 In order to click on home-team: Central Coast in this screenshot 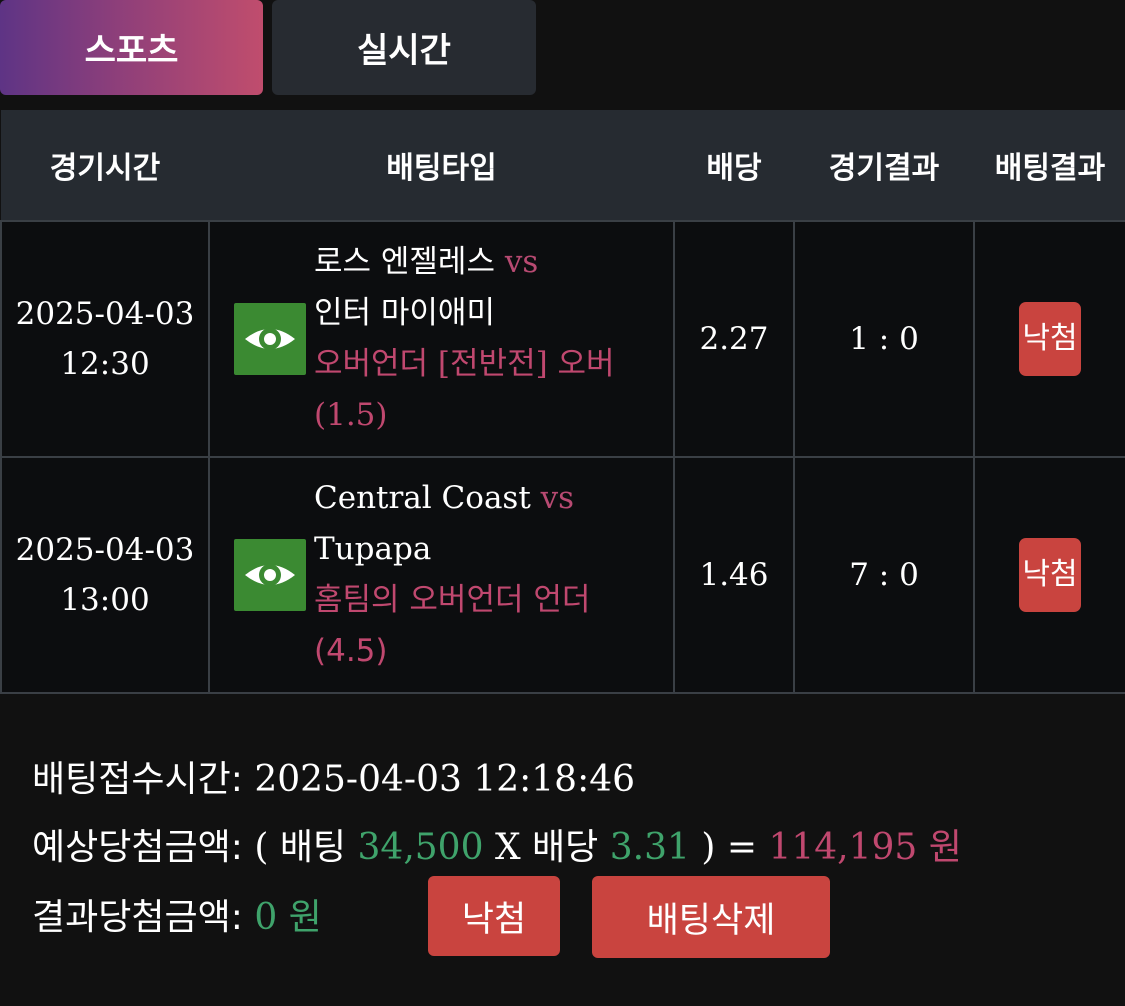, I will do `click(422, 498)`.